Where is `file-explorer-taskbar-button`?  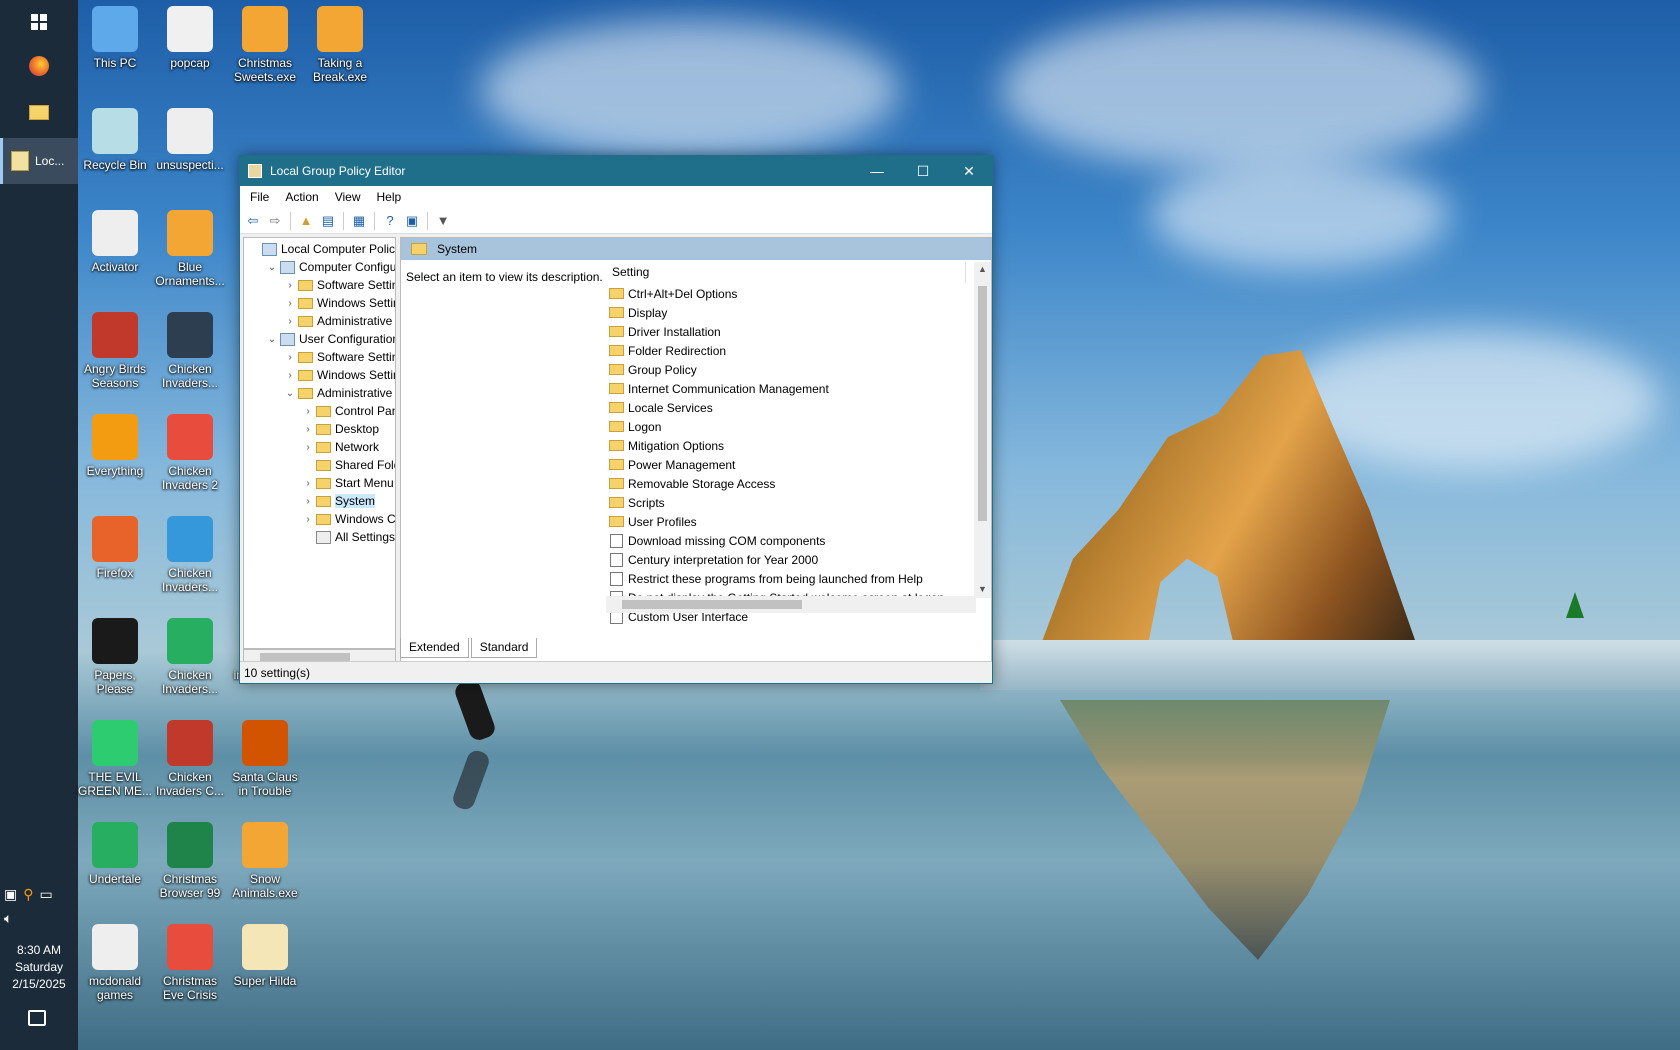
file-explorer-taskbar-button is located at coordinates (39, 112).